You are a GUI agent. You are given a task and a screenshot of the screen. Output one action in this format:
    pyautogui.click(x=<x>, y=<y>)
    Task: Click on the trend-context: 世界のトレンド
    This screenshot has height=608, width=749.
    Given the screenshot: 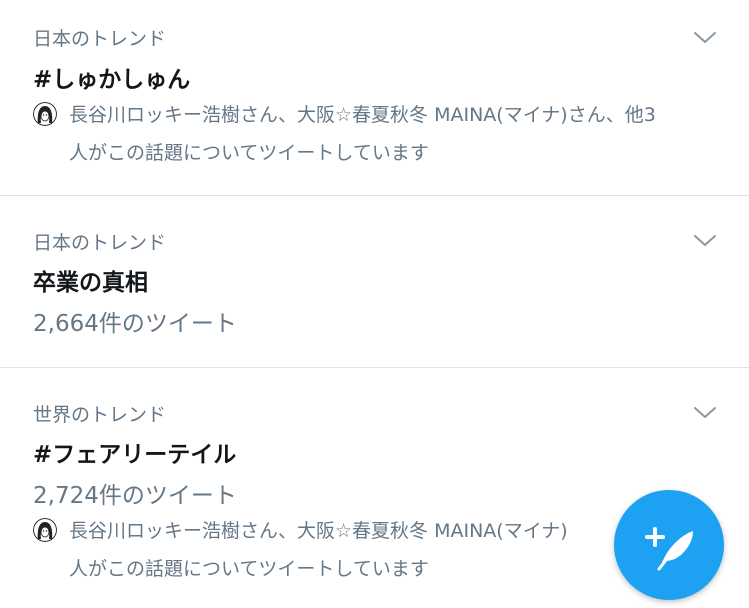 What is the action you would take?
    pyautogui.click(x=100, y=415)
    